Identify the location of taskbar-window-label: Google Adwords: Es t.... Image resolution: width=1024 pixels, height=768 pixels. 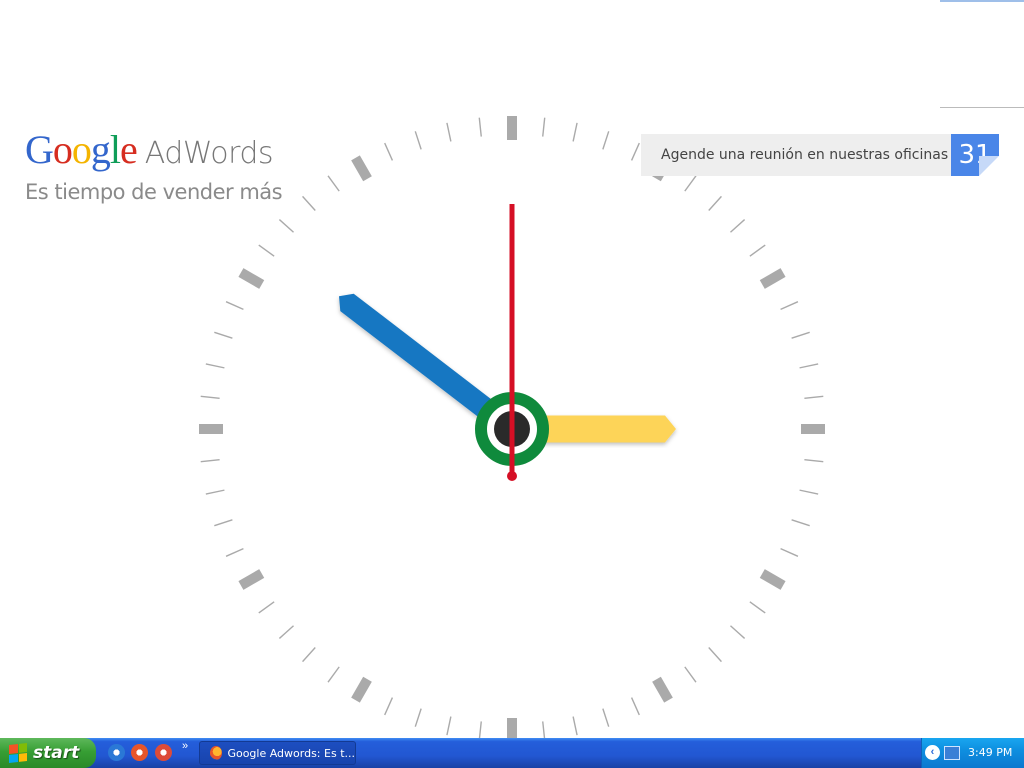
(291, 753).